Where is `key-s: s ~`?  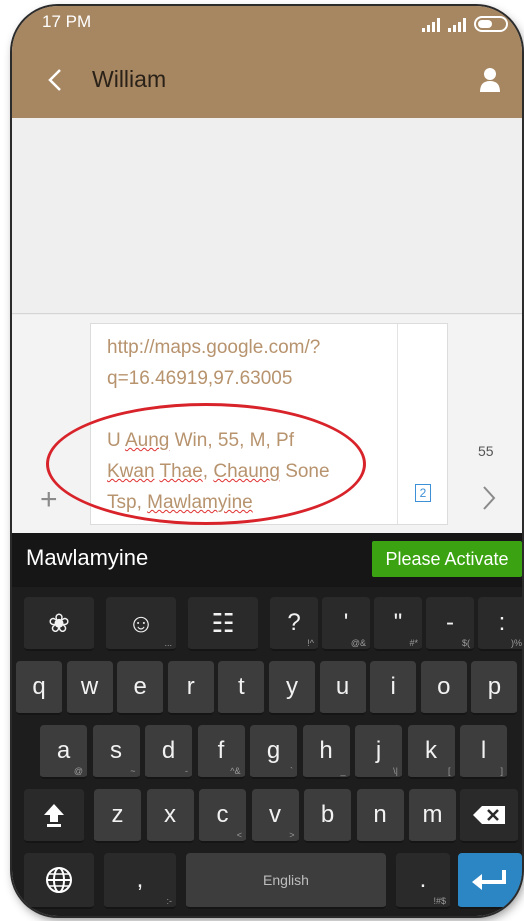 key-s: s ~ is located at coordinates (116, 752).